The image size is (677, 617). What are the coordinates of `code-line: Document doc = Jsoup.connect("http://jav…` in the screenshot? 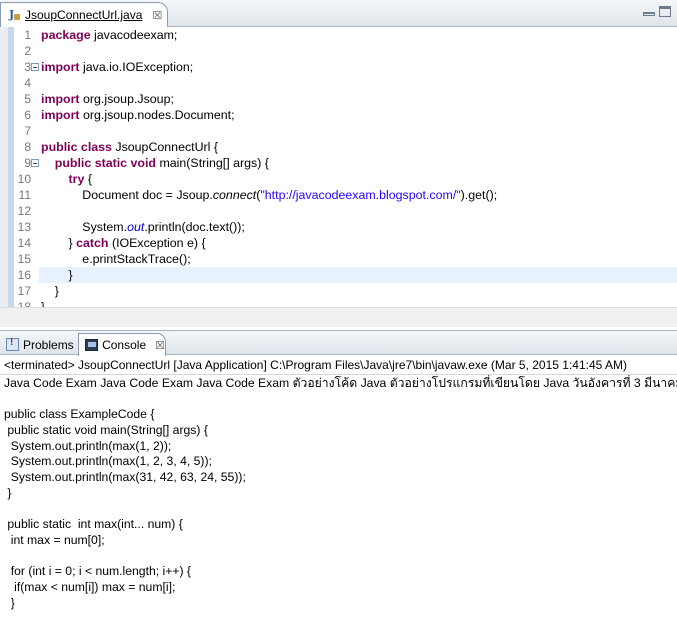 It's located at (359, 195).